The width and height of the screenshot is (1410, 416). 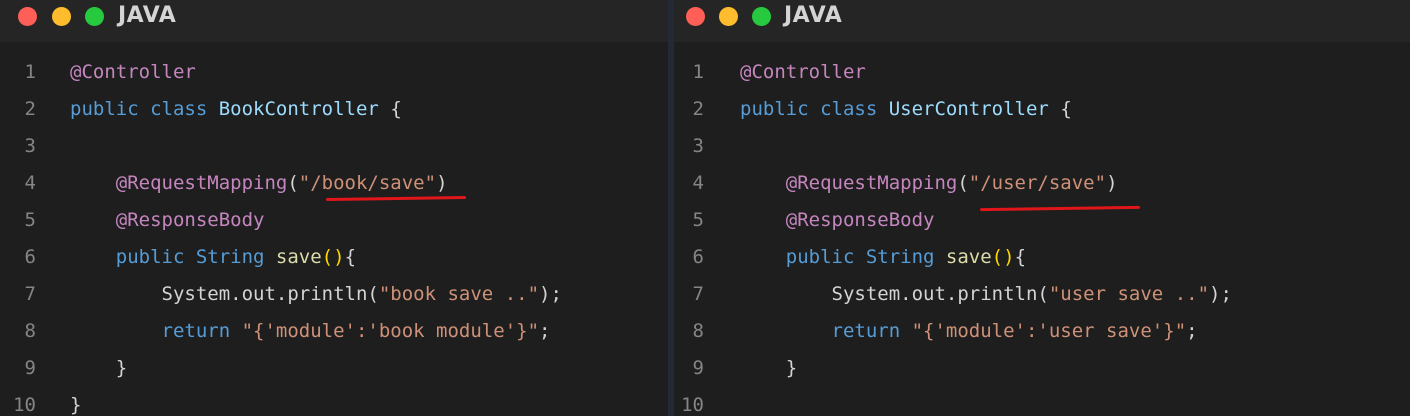 I want to click on code-text: @RequestMapping("/user/save"), so click(x=929, y=183).